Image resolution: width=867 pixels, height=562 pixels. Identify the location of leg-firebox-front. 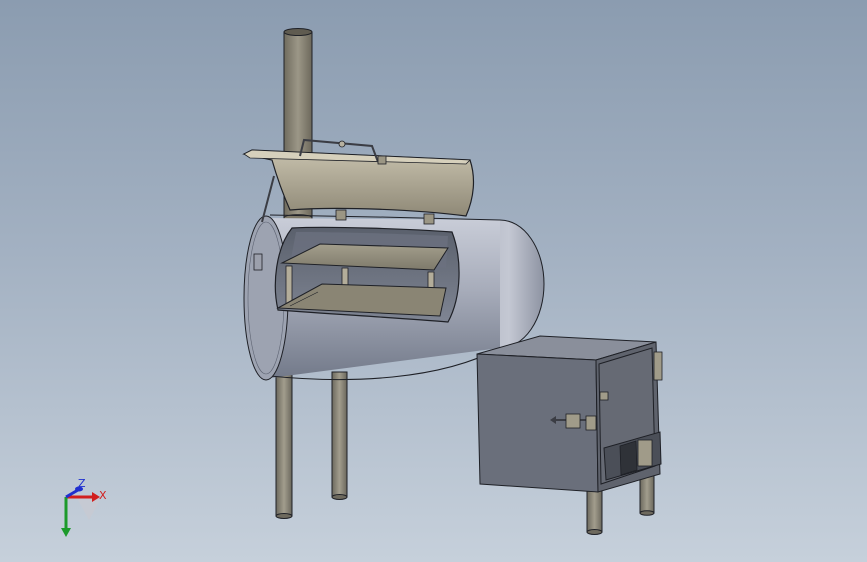
(594, 509).